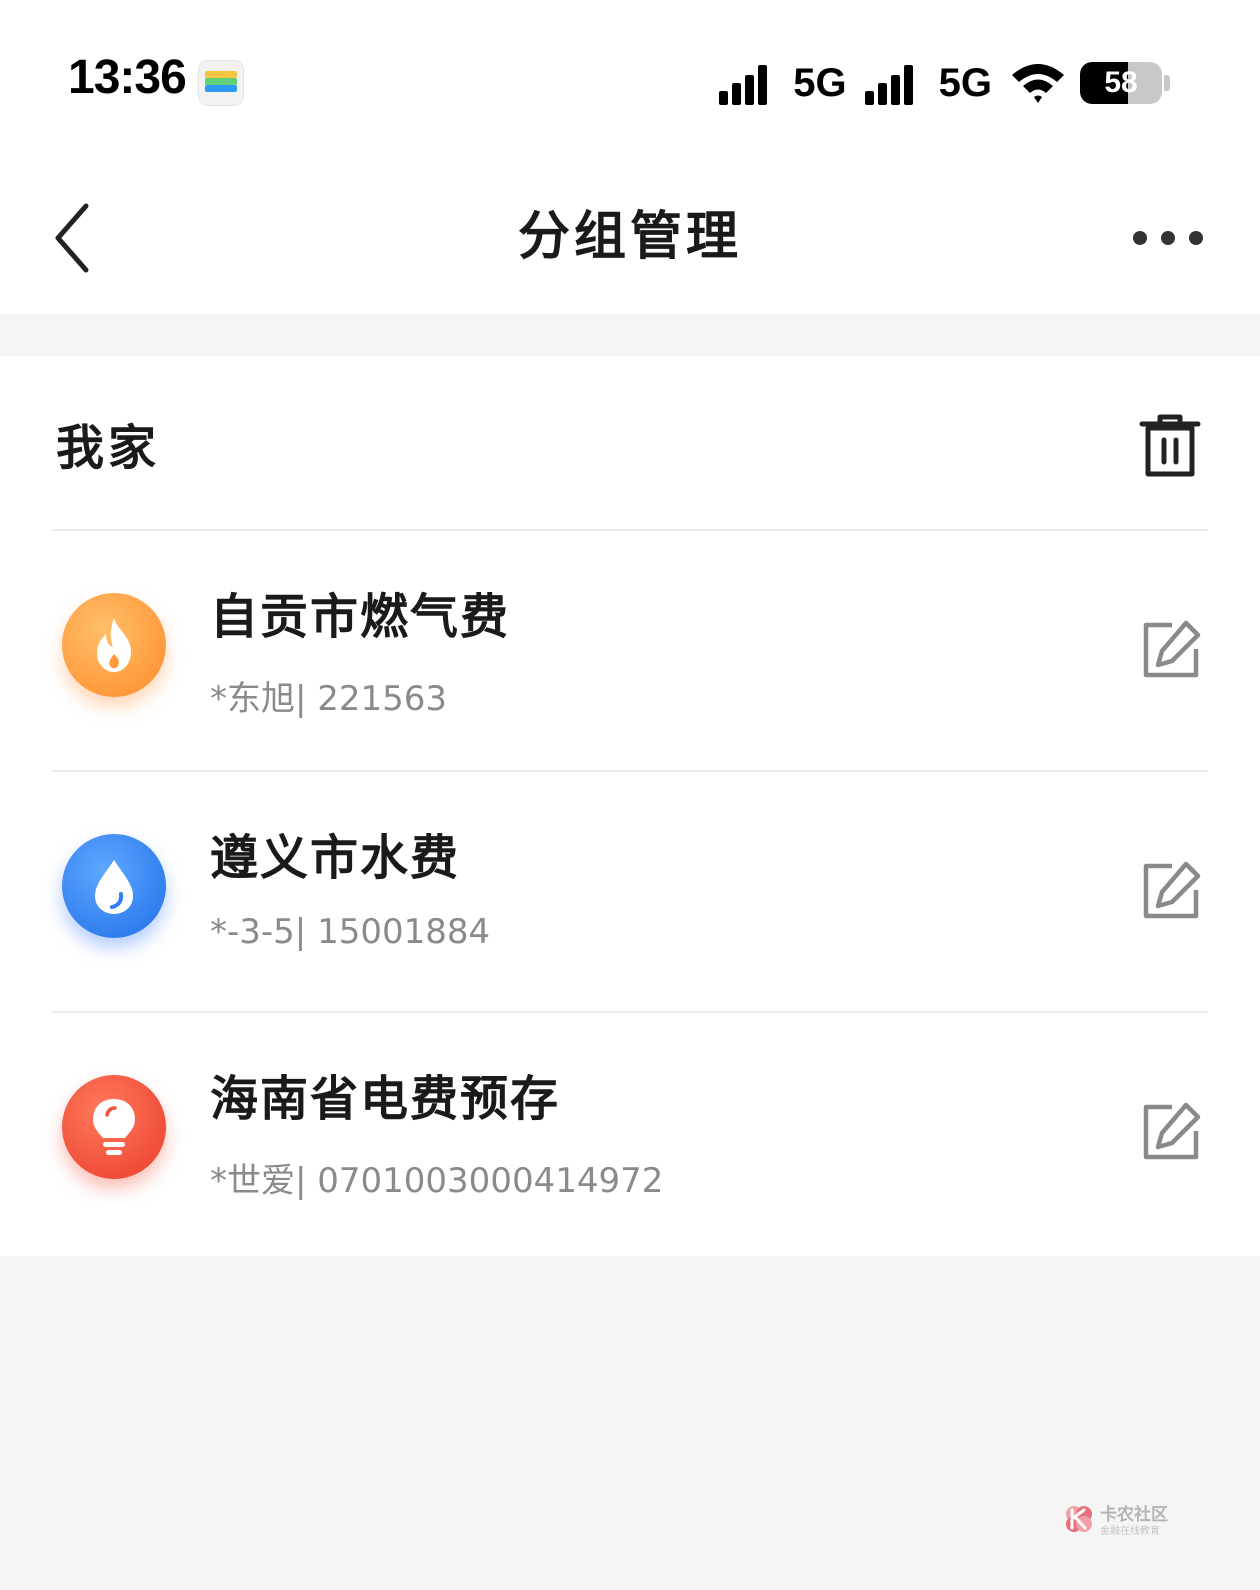 The image size is (1260, 1590). What do you see at coordinates (114, 645) in the screenshot?
I see `flame-icon` at bounding box center [114, 645].